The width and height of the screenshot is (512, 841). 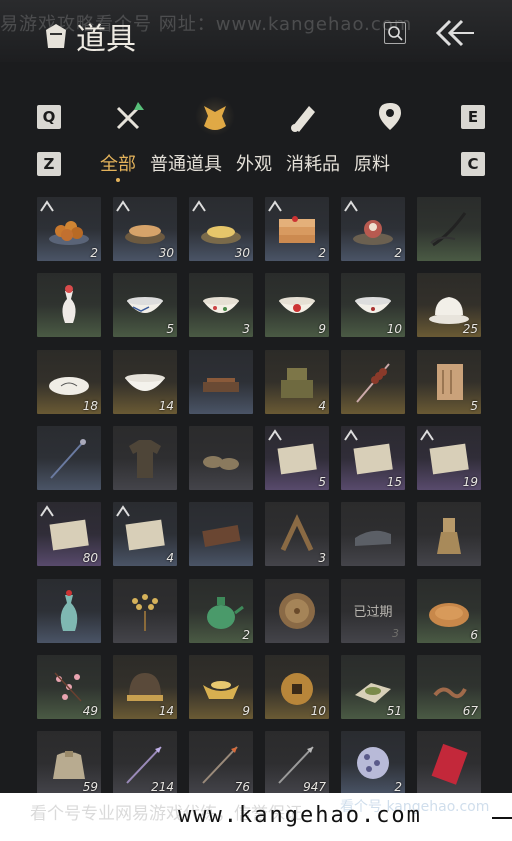 I want to click on search-button, so click(x=395, y=33).